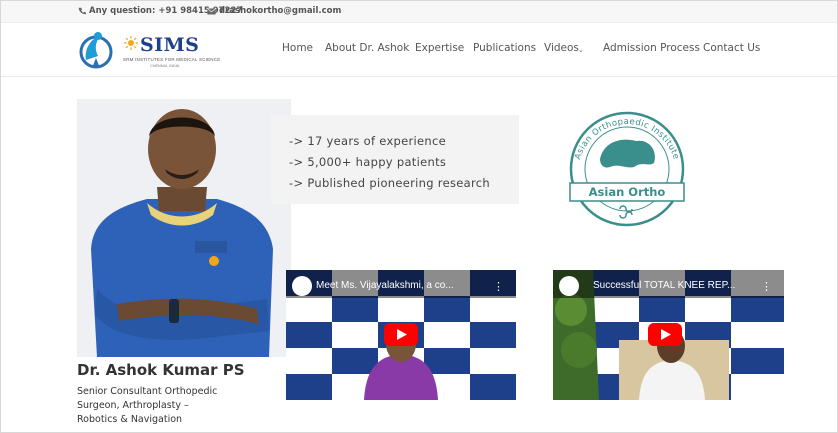 The image size is (838, 433). Describe the element at coordinates (297, 48) in the screenshot. I see `nav-home: Home` at that location.